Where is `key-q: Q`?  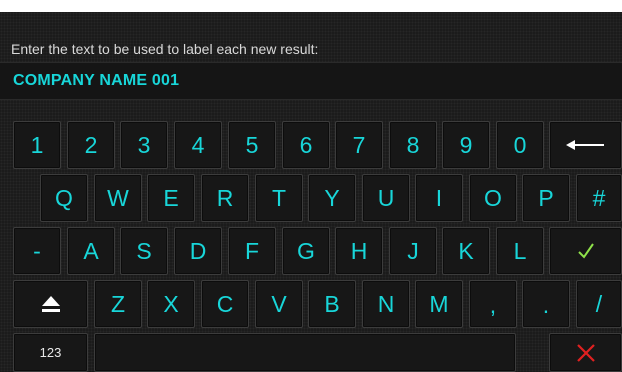
key-q: Q is located at coordinates (64, 198).